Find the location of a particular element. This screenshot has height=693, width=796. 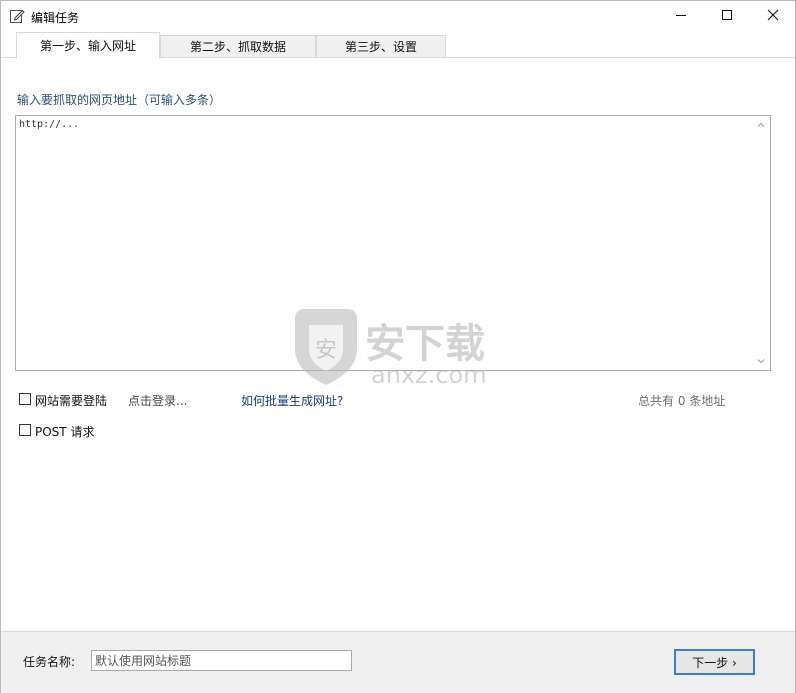

minimize-button is located at coordinates (681, 16).